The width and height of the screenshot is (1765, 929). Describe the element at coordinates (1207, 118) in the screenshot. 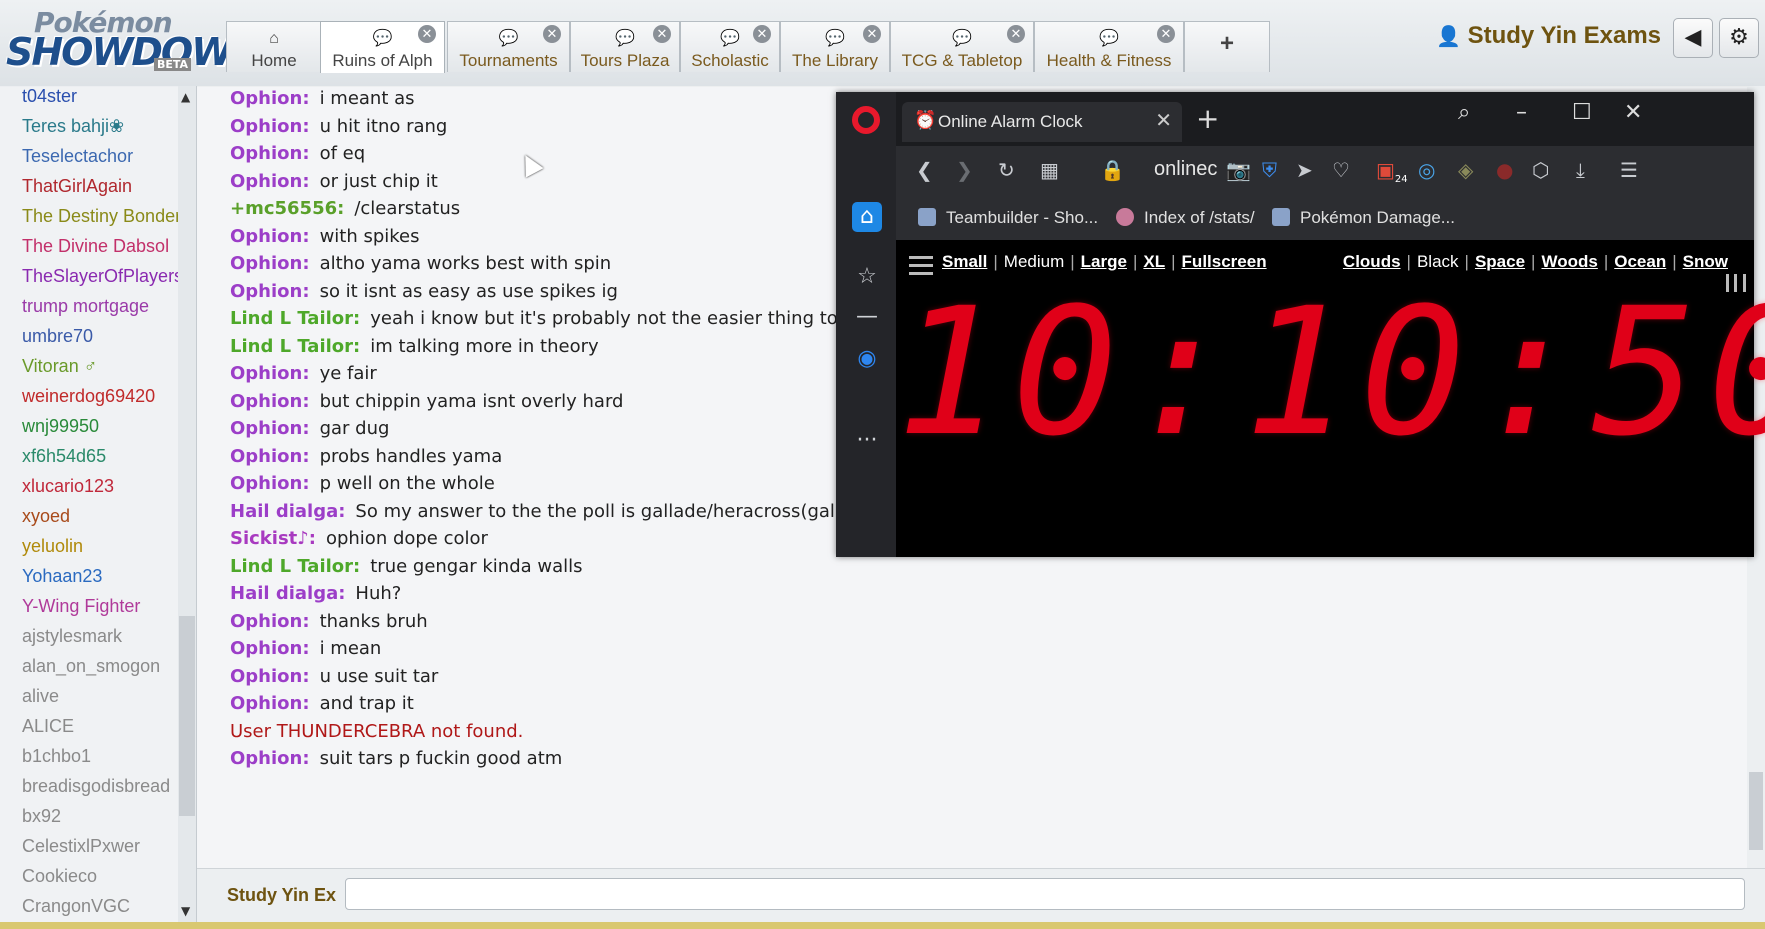

I see `new-tab-icon: +` at that location.